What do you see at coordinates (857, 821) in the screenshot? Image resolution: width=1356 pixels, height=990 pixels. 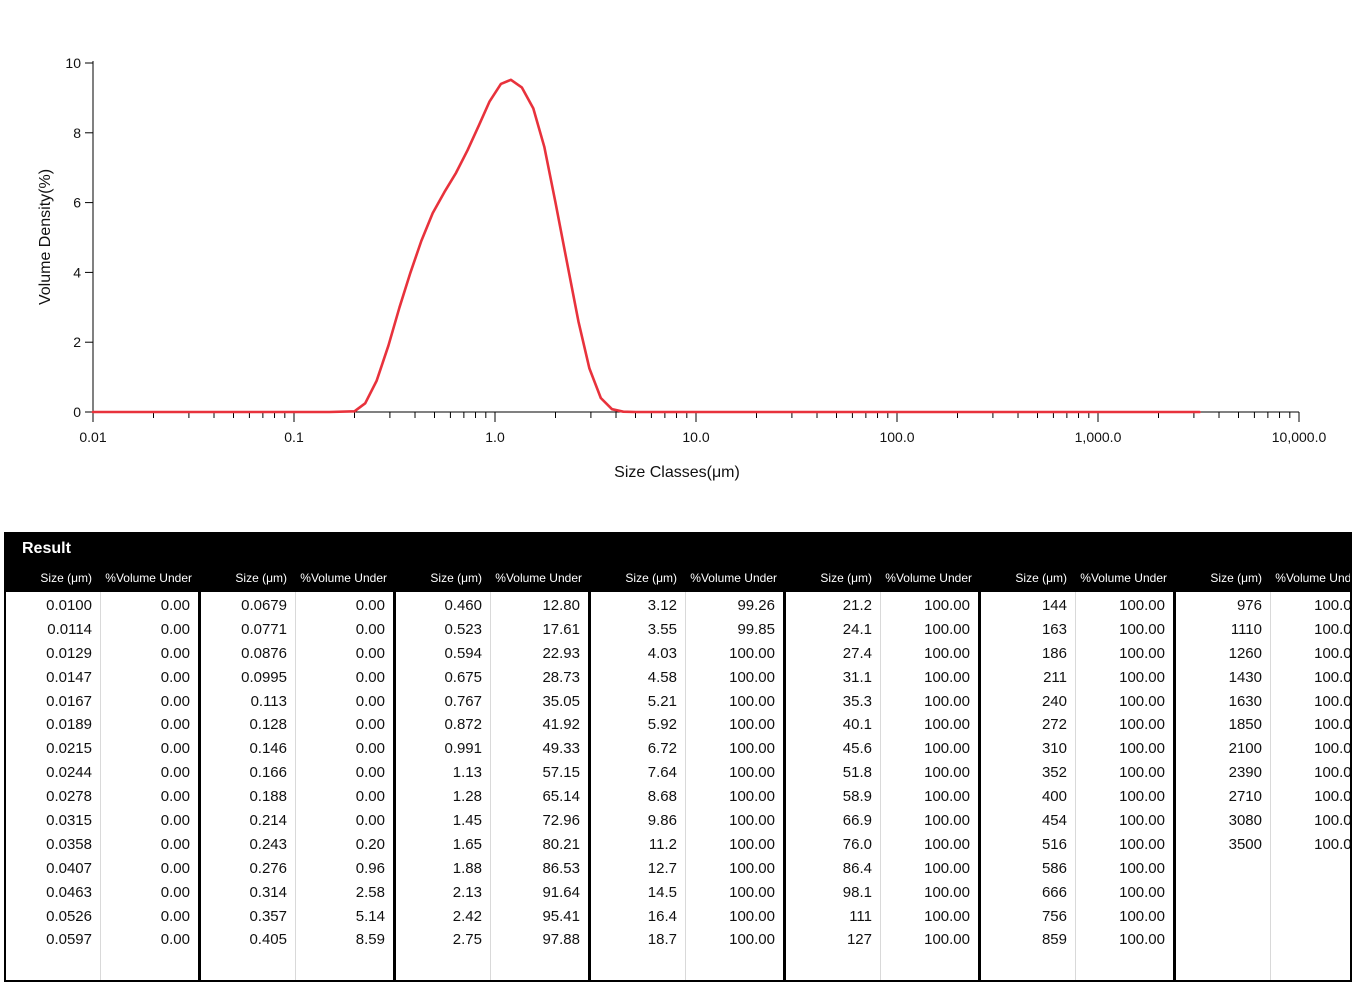 I see `size-cell: 66.9` at bounding box center [857, 821].